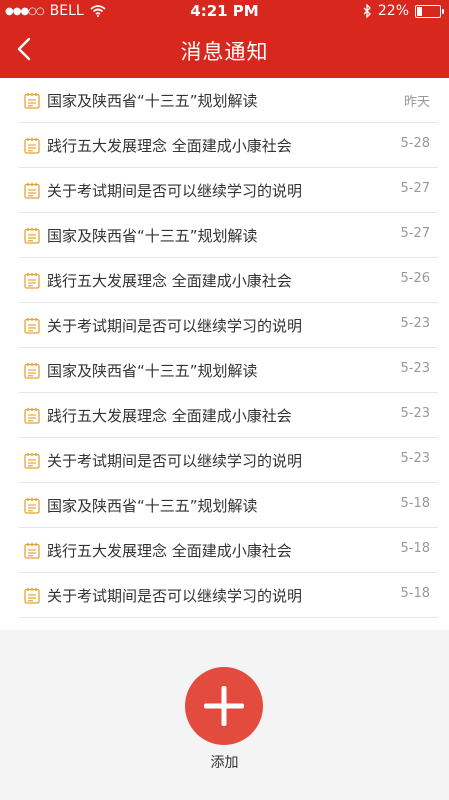  I want to click on message-list-item: 国家及陕西省“十三五”规划解读 5-18, so click(228, 505).